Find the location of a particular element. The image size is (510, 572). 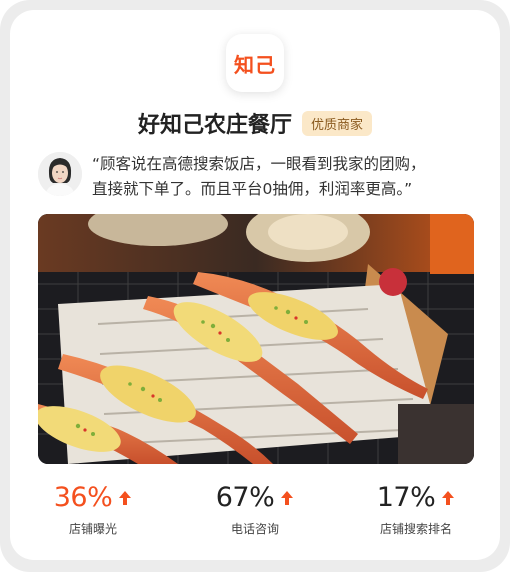

stat-phone-inquiry: 67% 电话咨询 is located at coordinates (255, 509).